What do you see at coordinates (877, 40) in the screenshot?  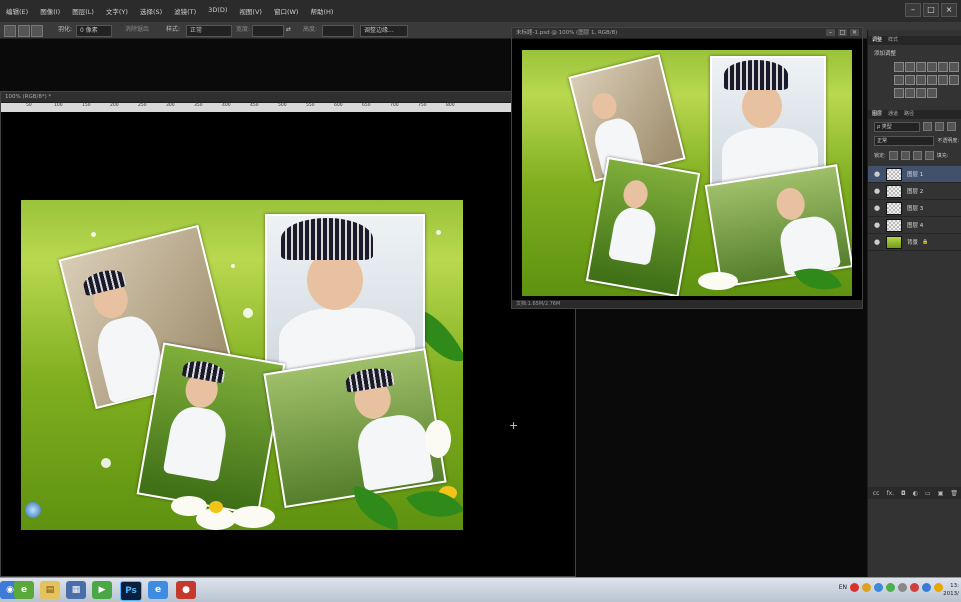 I see `tab-adjustments: 调整` at bounding box center [877, 40].